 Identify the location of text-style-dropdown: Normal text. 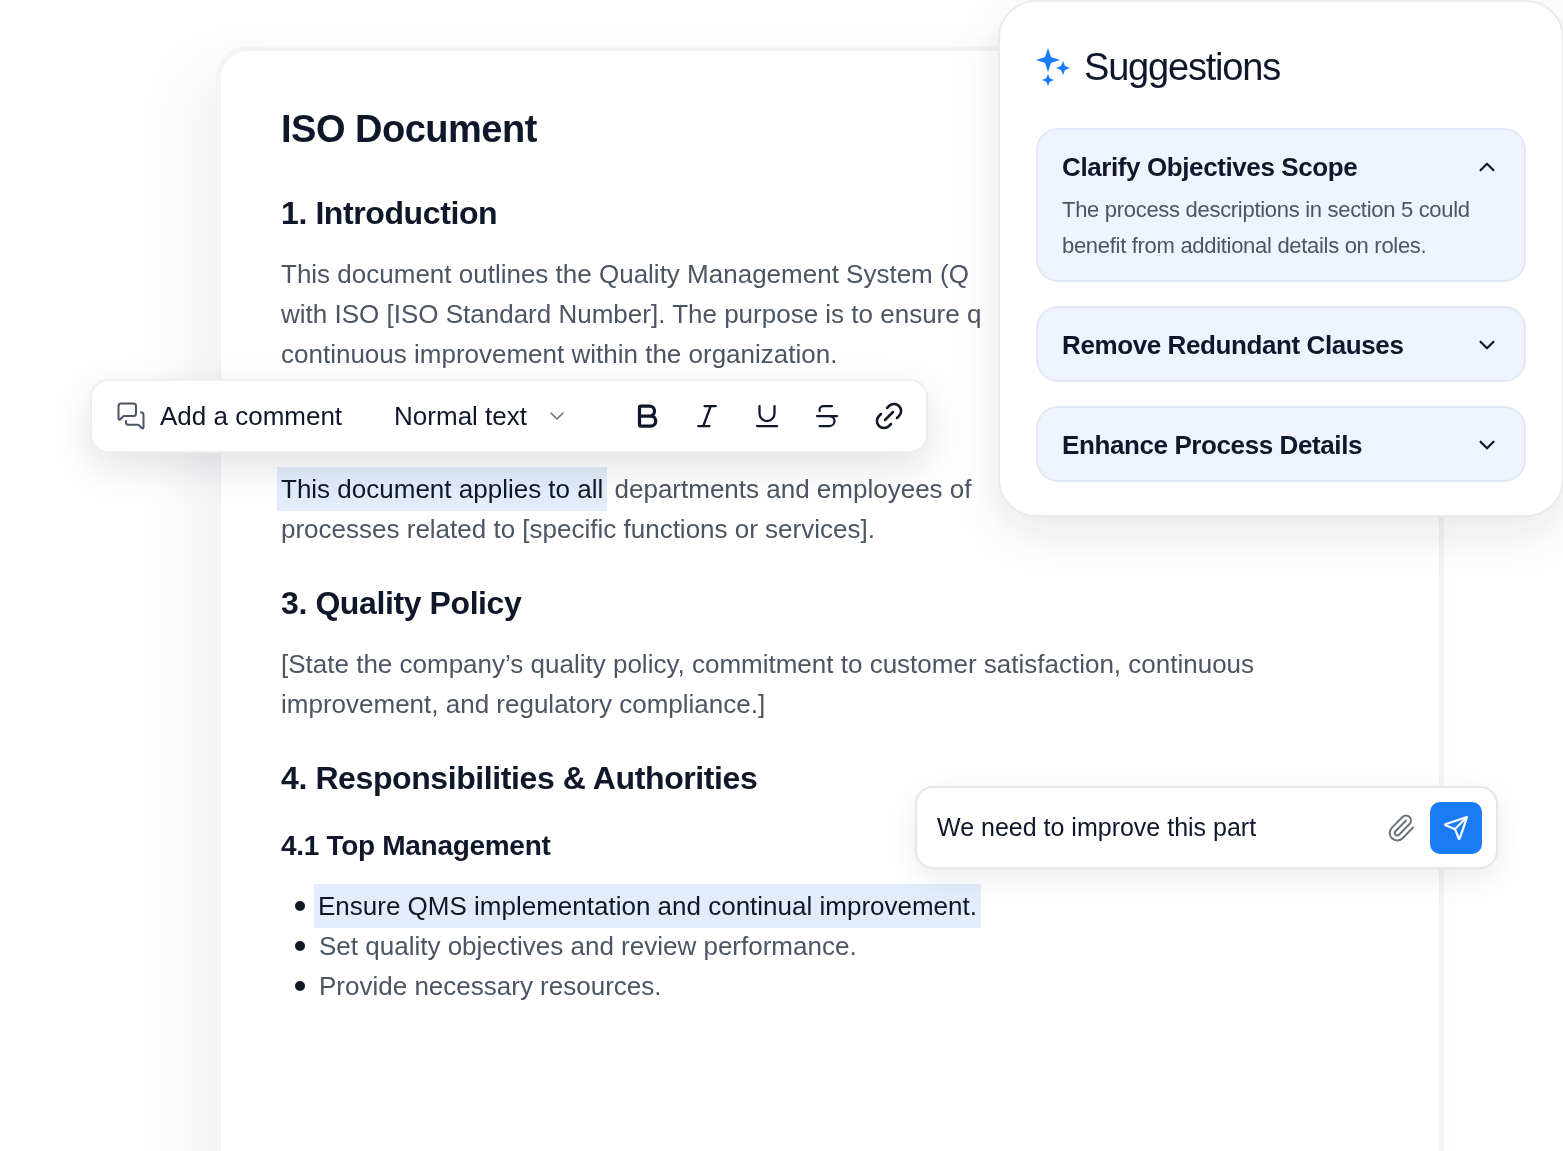
(481, 416).